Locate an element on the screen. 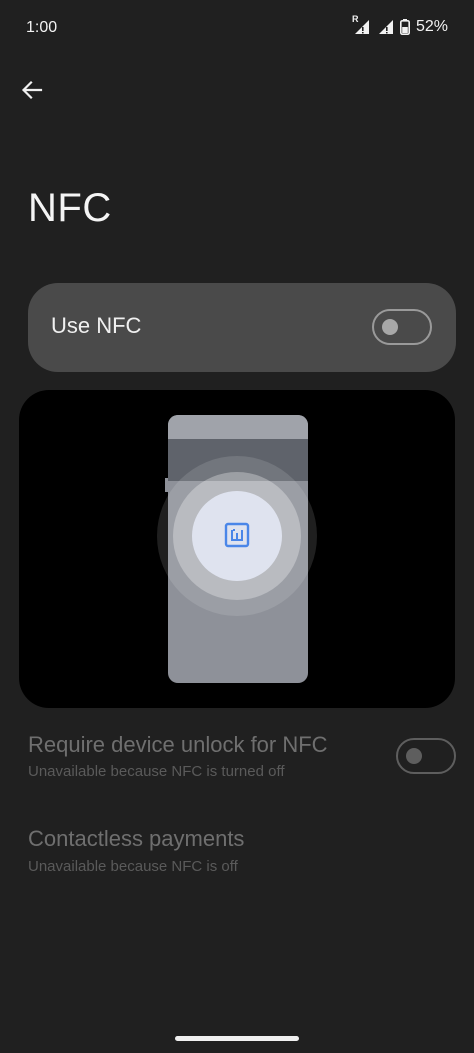  use-nfc-switch-card: Use NFC is located at coordinates (242, 327).